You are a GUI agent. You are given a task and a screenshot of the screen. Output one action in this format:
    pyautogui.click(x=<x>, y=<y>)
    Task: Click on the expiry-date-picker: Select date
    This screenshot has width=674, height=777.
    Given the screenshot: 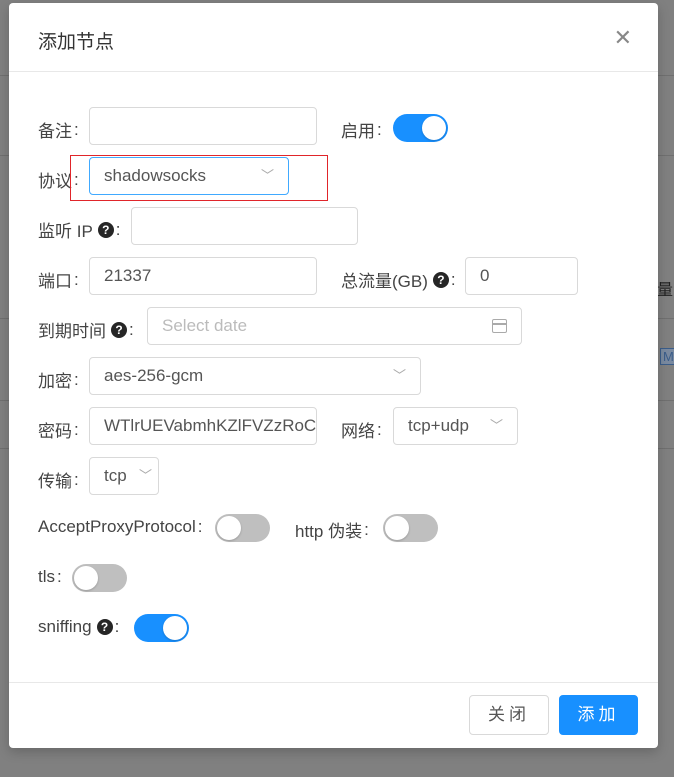 What is the action you would take?
    pyautogui.click(x=334, y=326)
    